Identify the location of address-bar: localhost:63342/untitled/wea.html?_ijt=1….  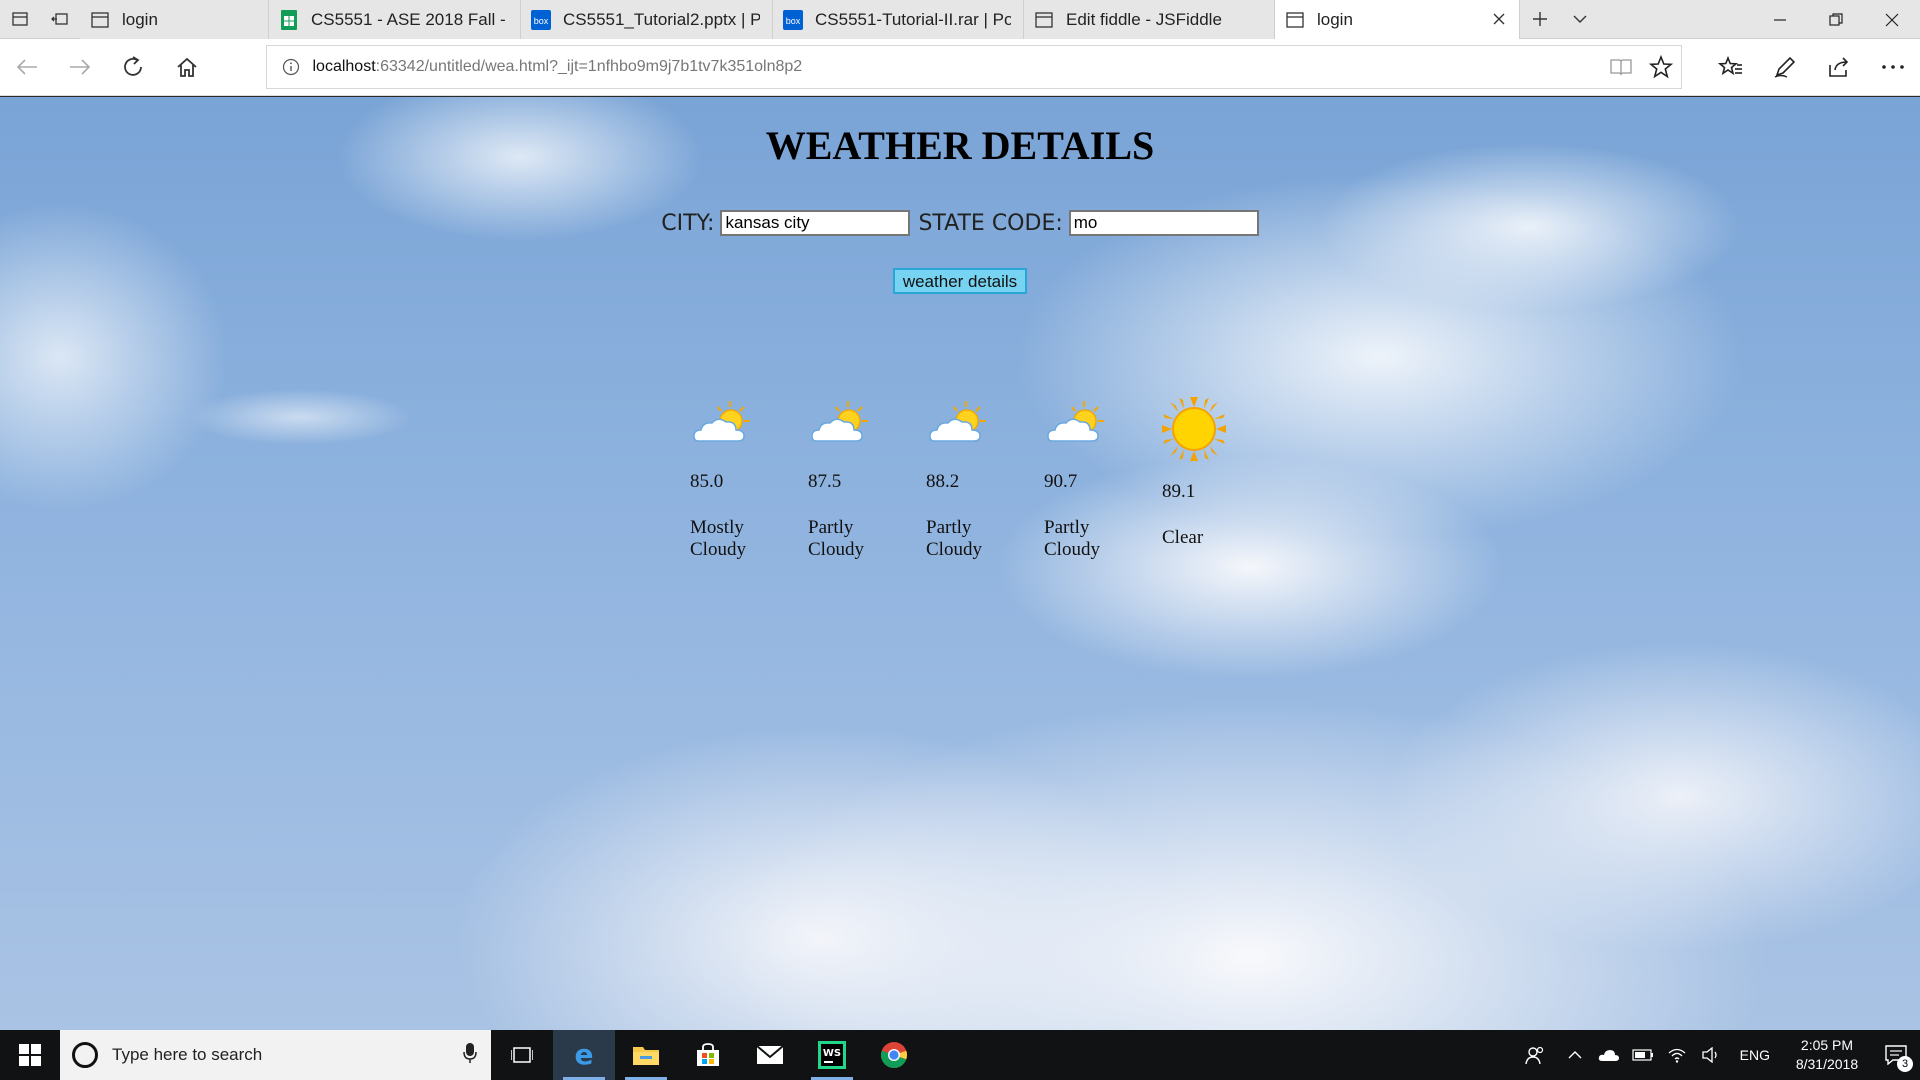
(974, 67).